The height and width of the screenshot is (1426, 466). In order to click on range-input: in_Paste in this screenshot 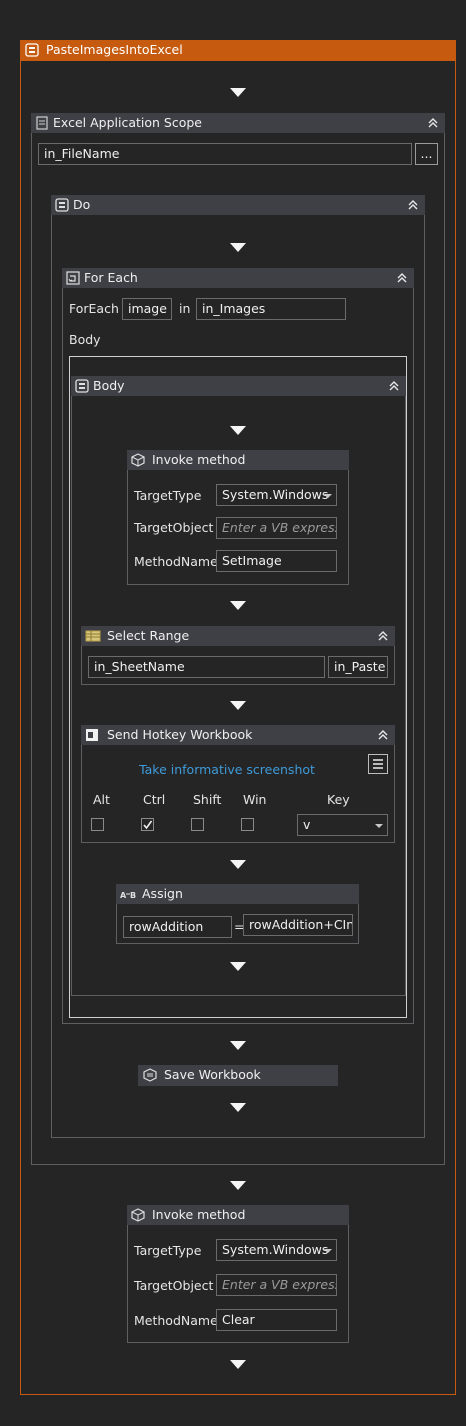, I will do `click(358, 667)`.